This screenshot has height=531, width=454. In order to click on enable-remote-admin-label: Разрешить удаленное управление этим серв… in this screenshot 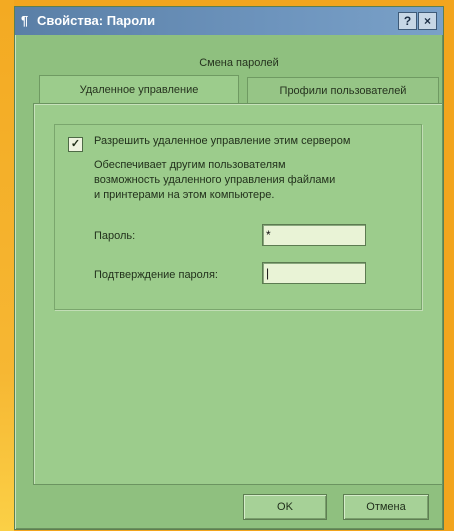, I will do `click(222, 141)`.